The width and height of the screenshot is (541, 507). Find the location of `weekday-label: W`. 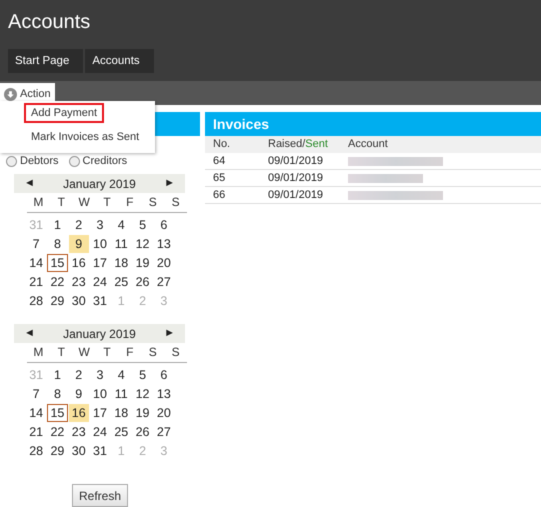

weekday-label: W is located at coordinates (84, 352).